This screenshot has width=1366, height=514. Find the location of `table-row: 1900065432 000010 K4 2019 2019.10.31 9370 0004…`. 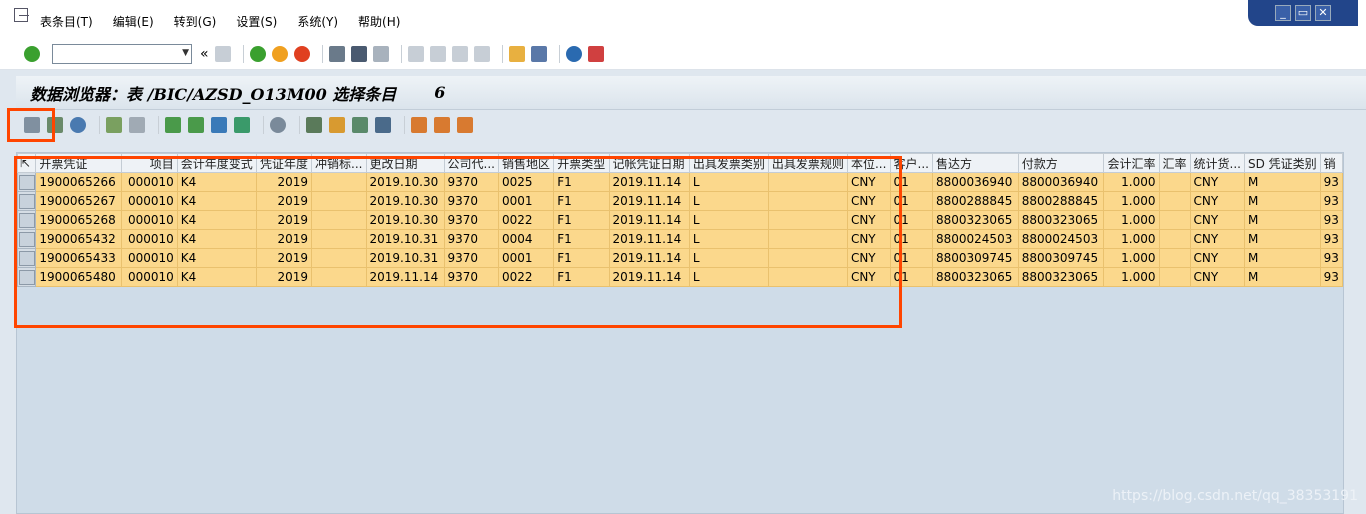

table-row: 1900065432 000010 K4 2019 2019.10.31 9370 0004… is located at coordinates (680, 239).